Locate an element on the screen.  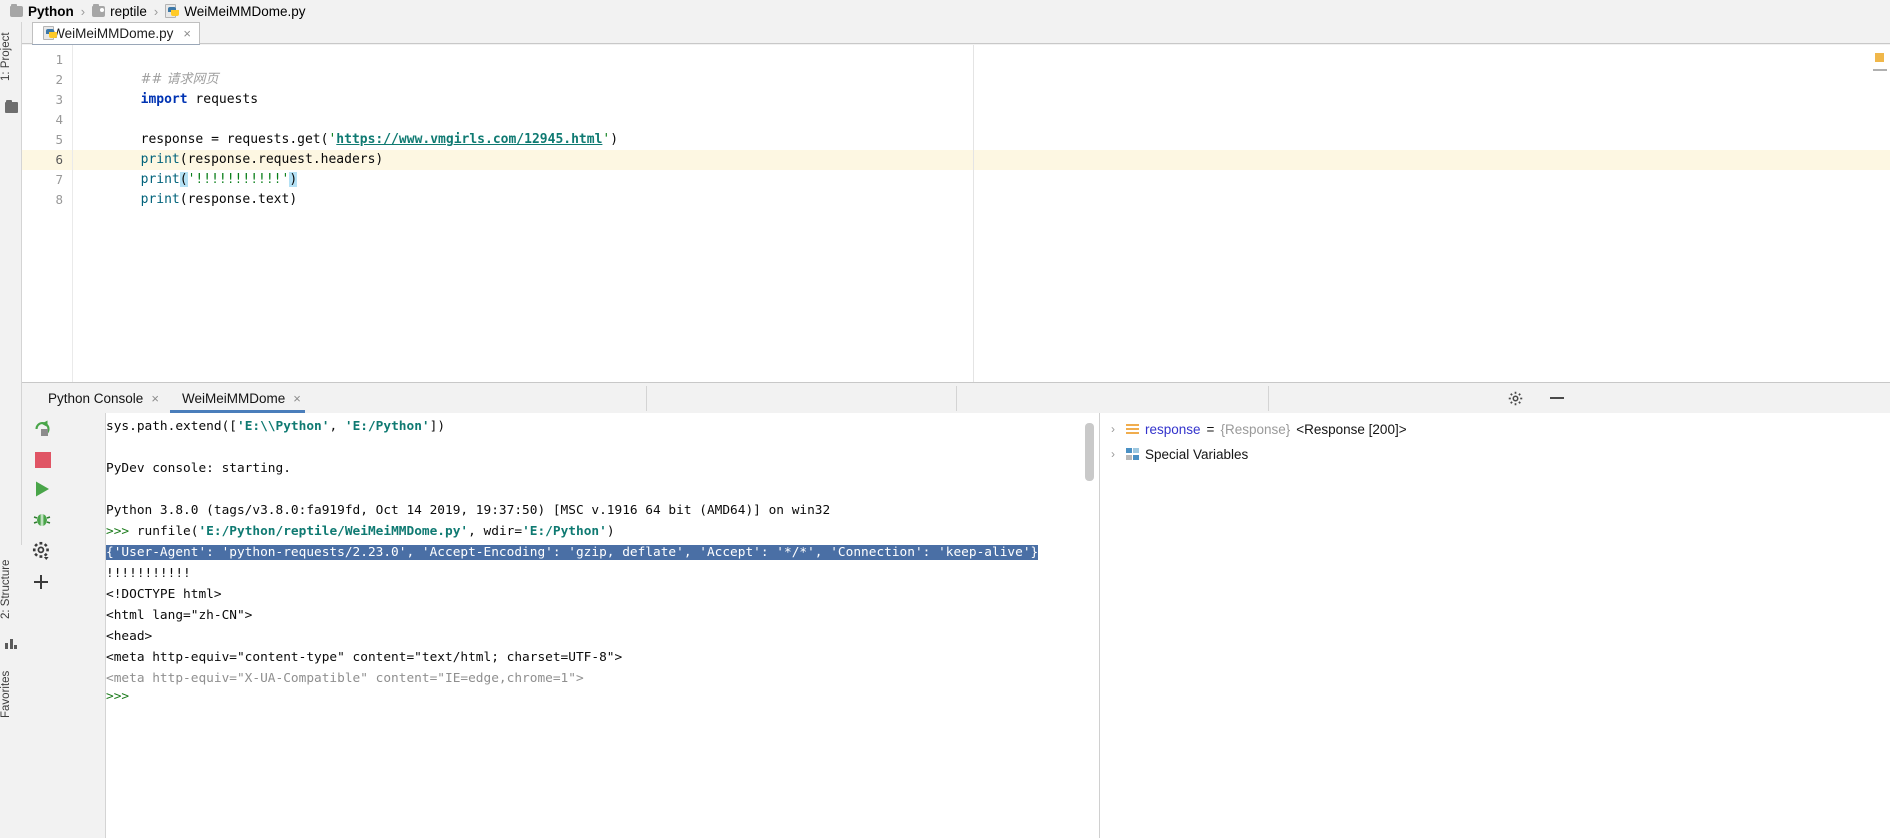
left-tool-rail-bottom: 2: Structure Favorites is located at coordinates (11, 691).